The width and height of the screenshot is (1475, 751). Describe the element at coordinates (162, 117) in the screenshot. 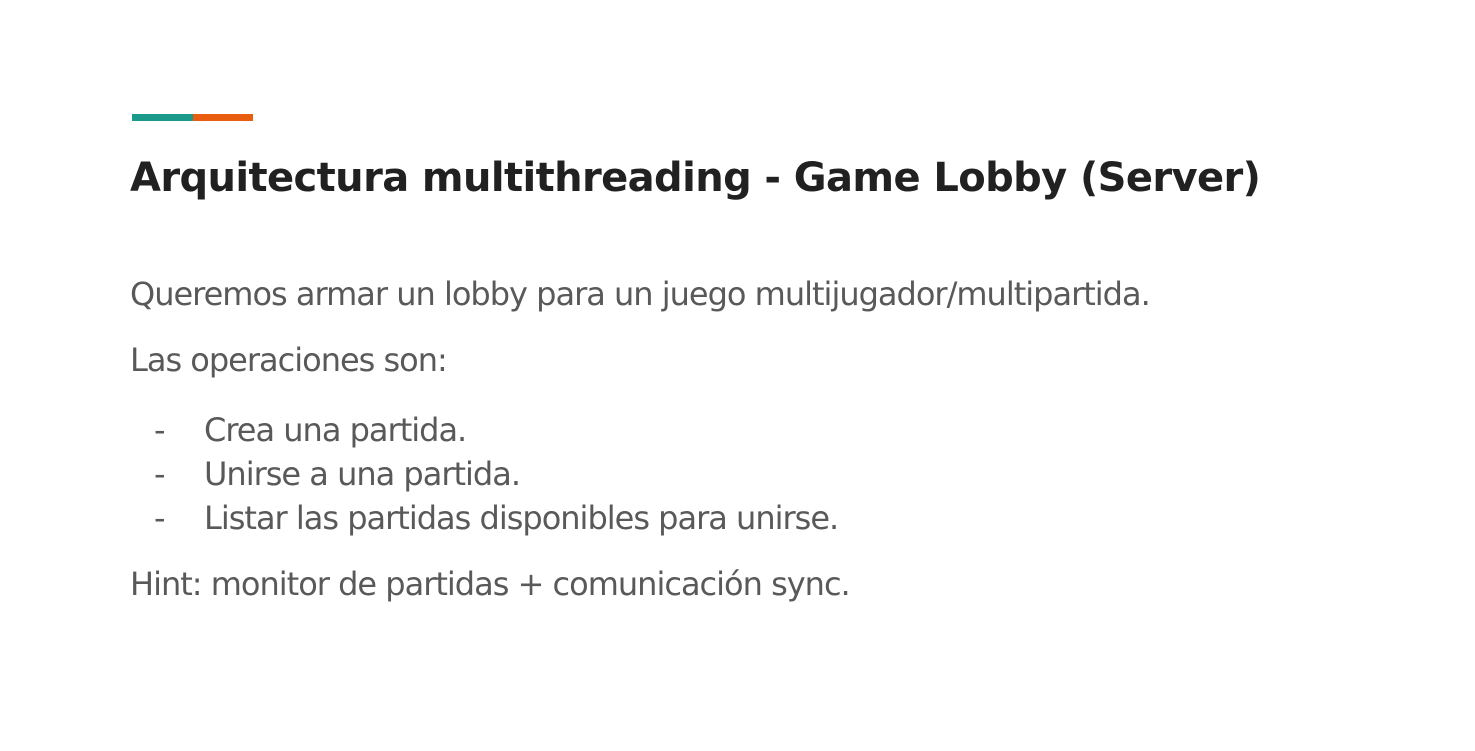

I see `accent-bar-teal-segment` at that location.